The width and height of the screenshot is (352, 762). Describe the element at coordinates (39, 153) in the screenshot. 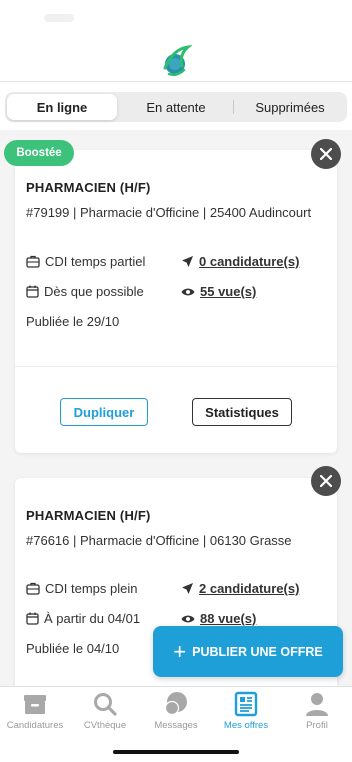

I see `boosted-badge: Boostée` at that location.